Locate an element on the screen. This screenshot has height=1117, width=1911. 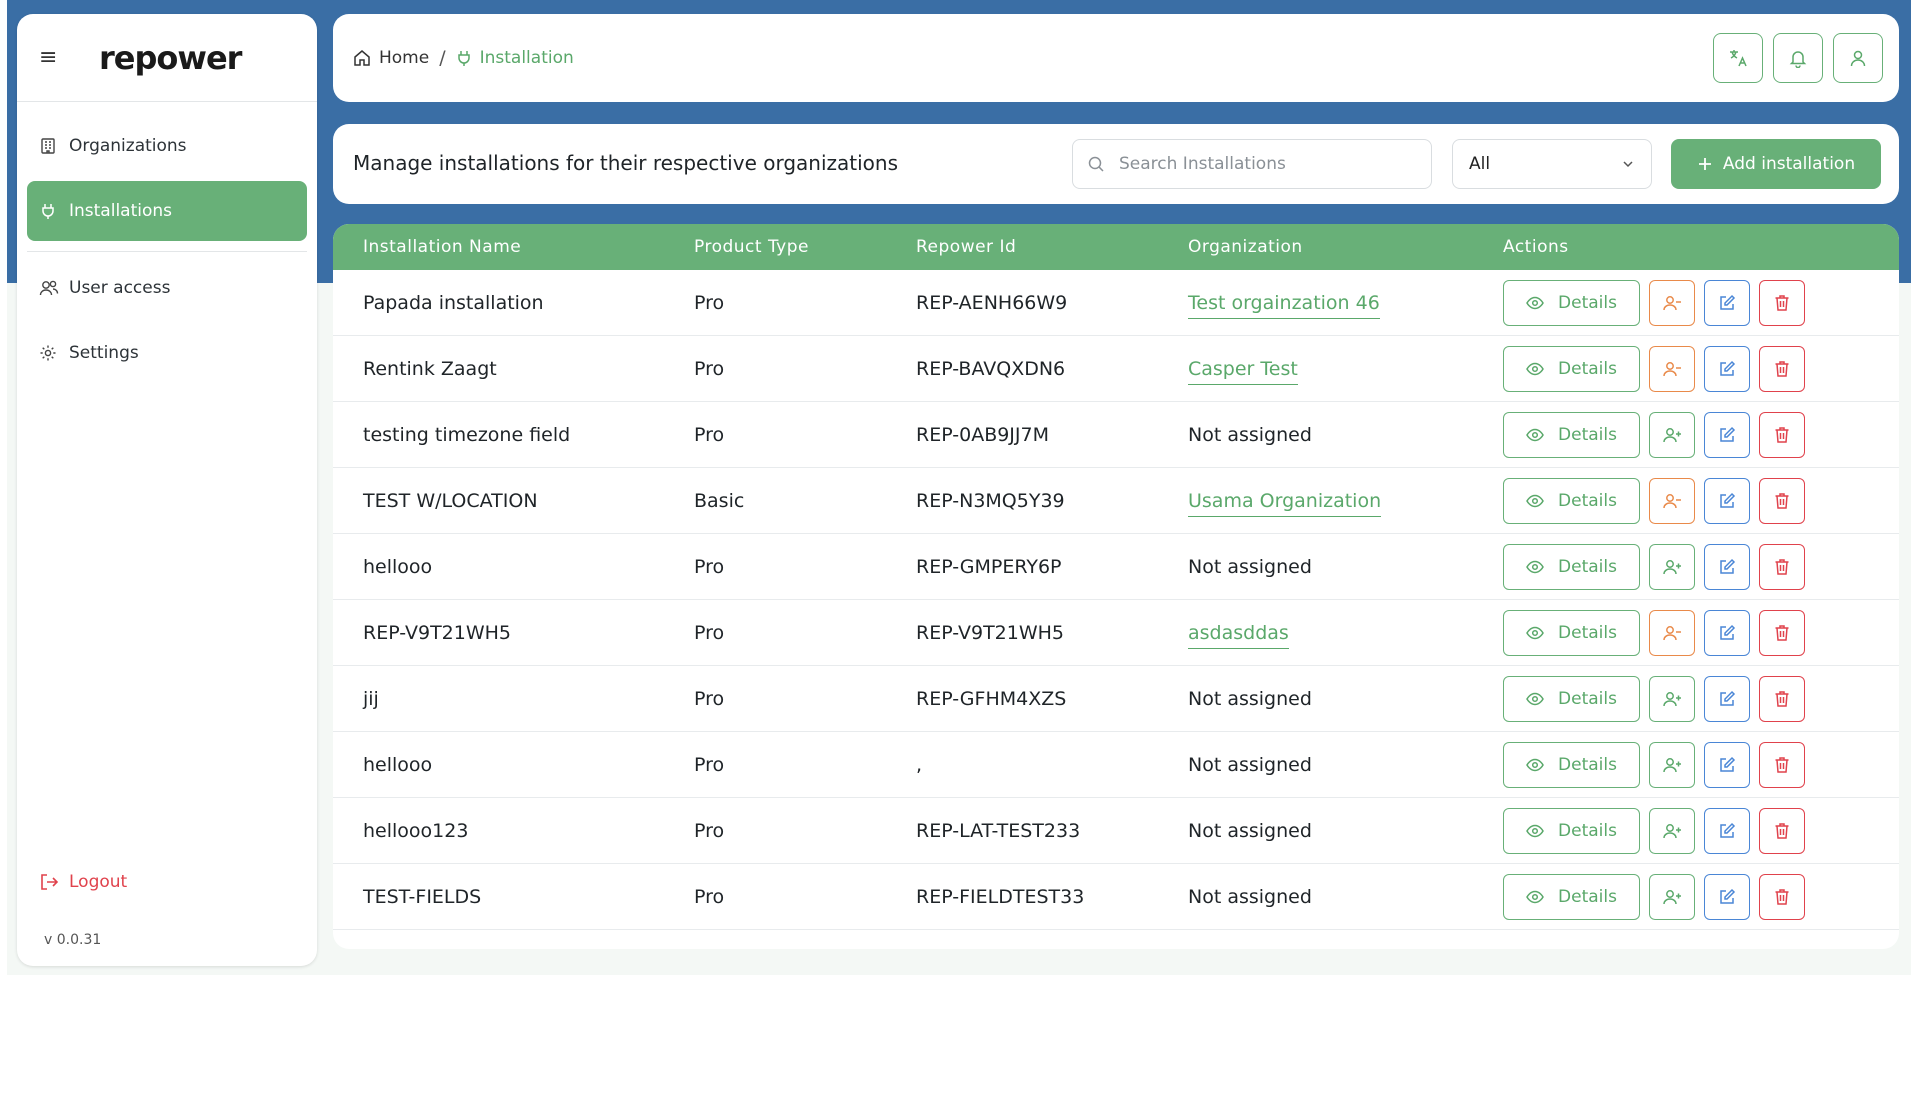
translate-icon is located at coordinates (1738, 58).